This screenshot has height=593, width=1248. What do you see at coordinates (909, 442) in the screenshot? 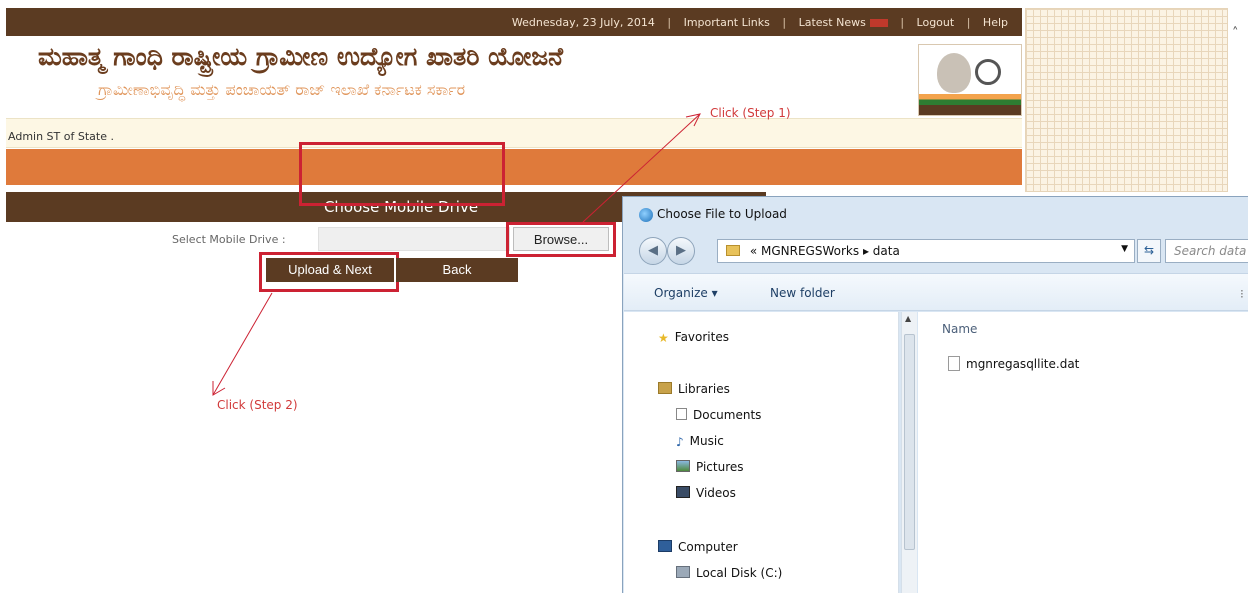
I see `scroll-thumb` at bounding box center [909, 442].